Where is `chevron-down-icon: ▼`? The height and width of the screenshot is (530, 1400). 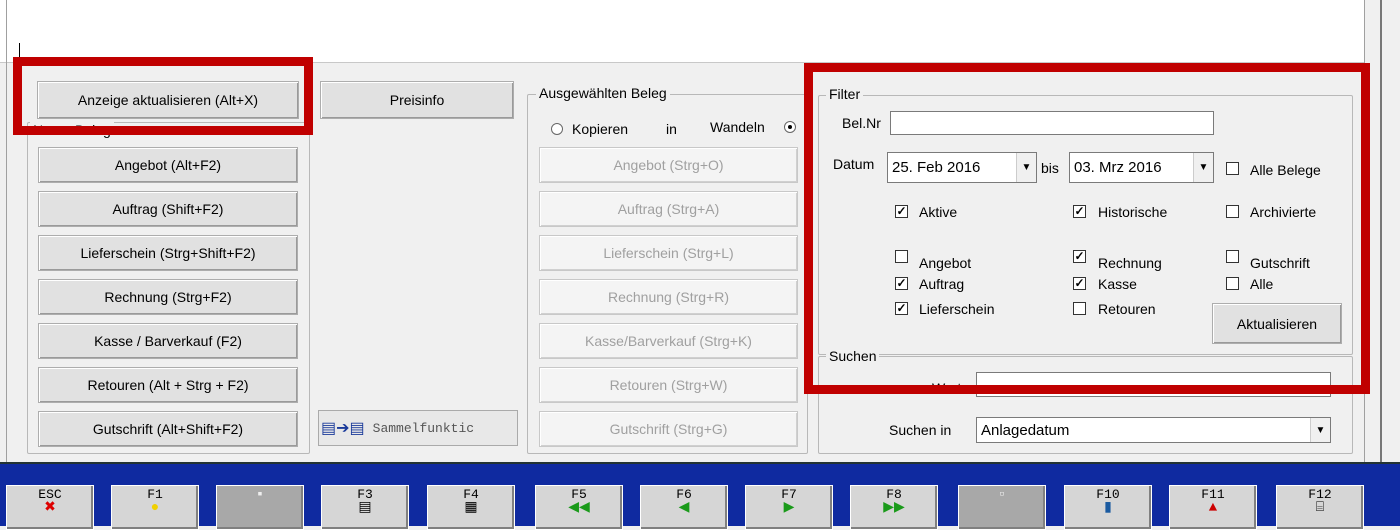 chevron-down-icon: ▼ is located at coordinates (1320, 430).